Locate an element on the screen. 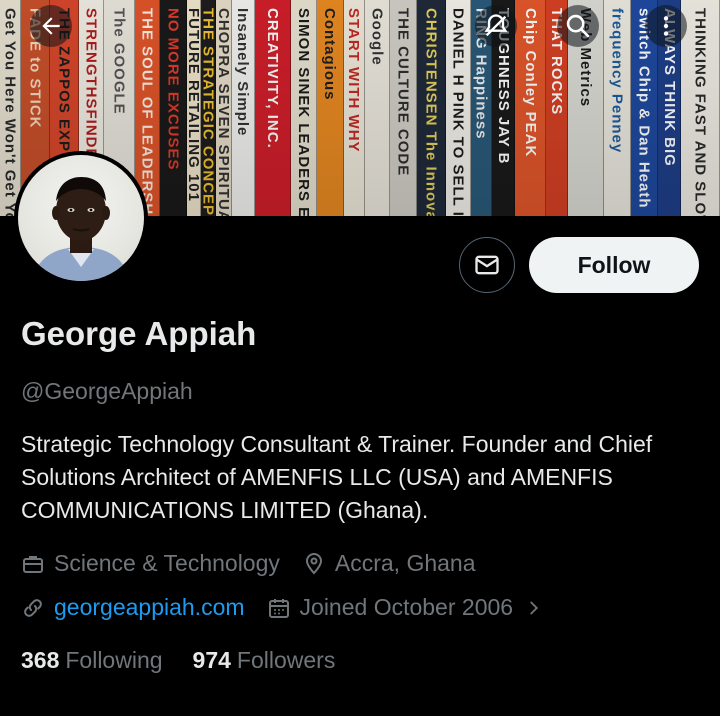 This screenshot has height=716, width=720. following-stat: 368 Following is located at coordinates (92, 660).